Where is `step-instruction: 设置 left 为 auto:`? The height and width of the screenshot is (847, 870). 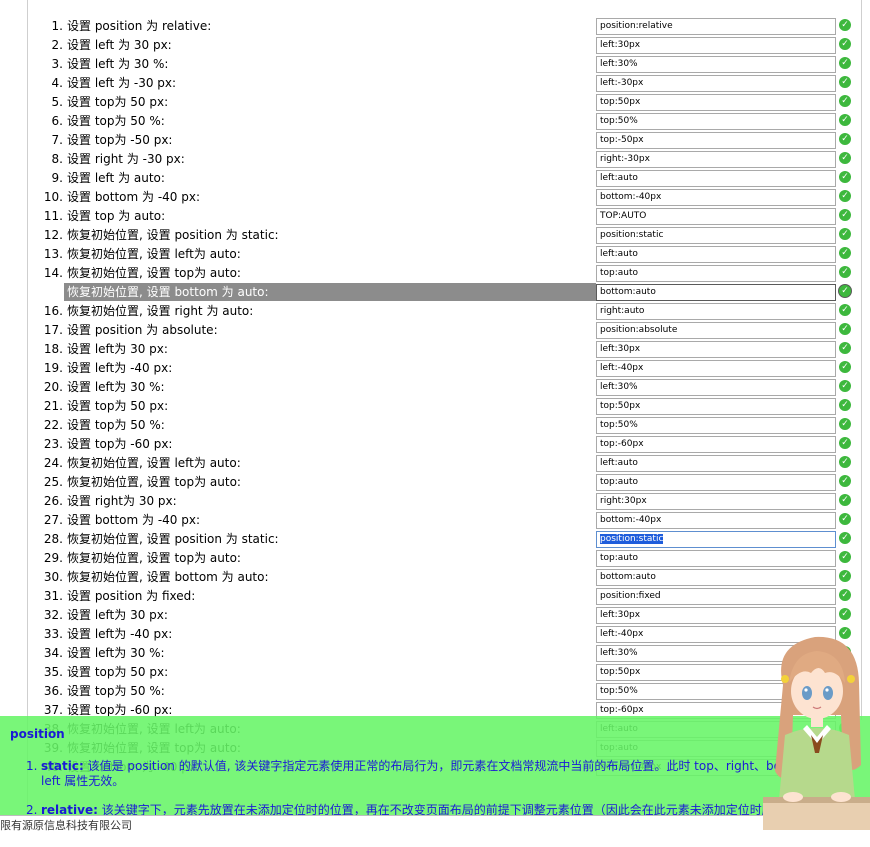 step-instruction: 设置 left 为 auto: is located at coordinates (116, 178).